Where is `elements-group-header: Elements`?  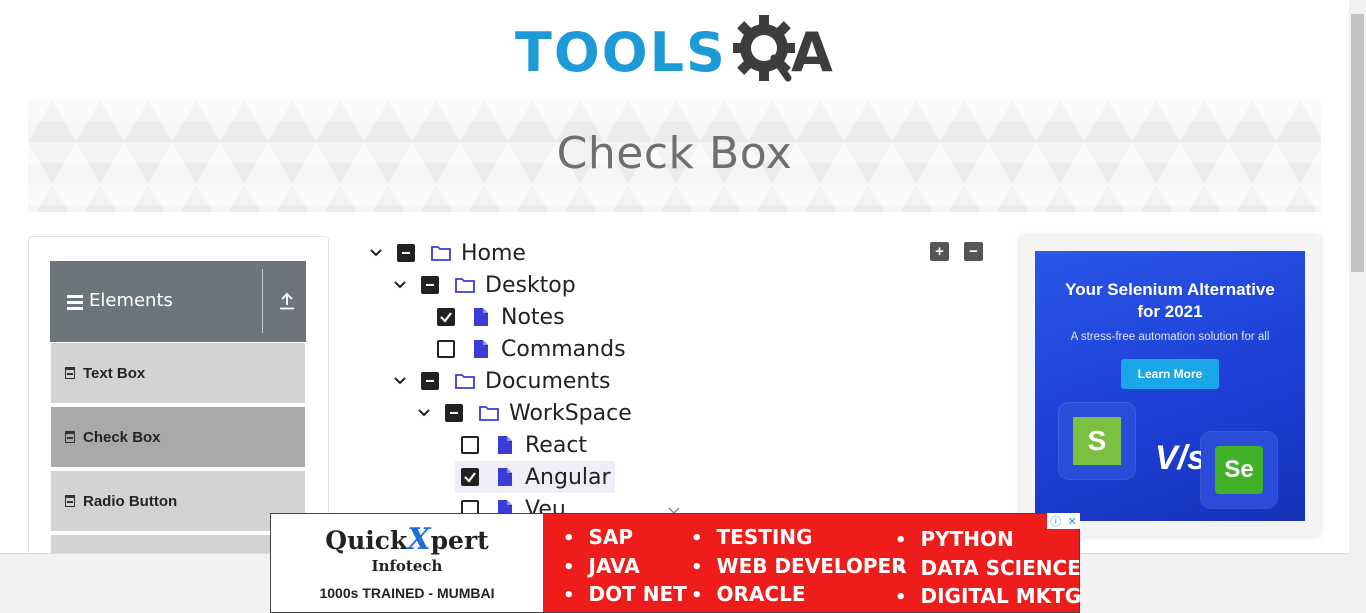
elements-group-header: Elements is located at coordinates (178, 301).